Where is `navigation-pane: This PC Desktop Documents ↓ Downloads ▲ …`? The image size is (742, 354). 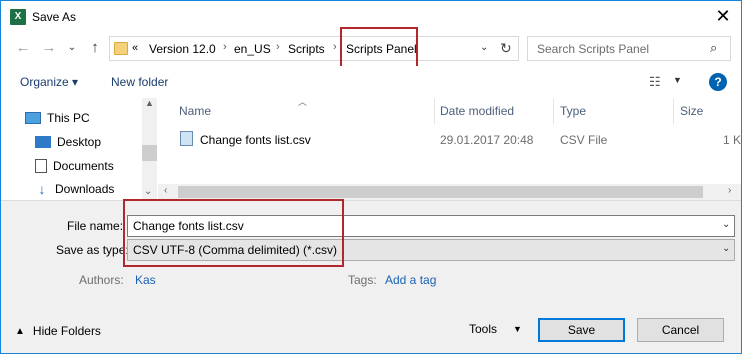 navigation-pane: This PC Desktop Documents ↓ Downloads ▲ … is located at coordinates (79, 149).